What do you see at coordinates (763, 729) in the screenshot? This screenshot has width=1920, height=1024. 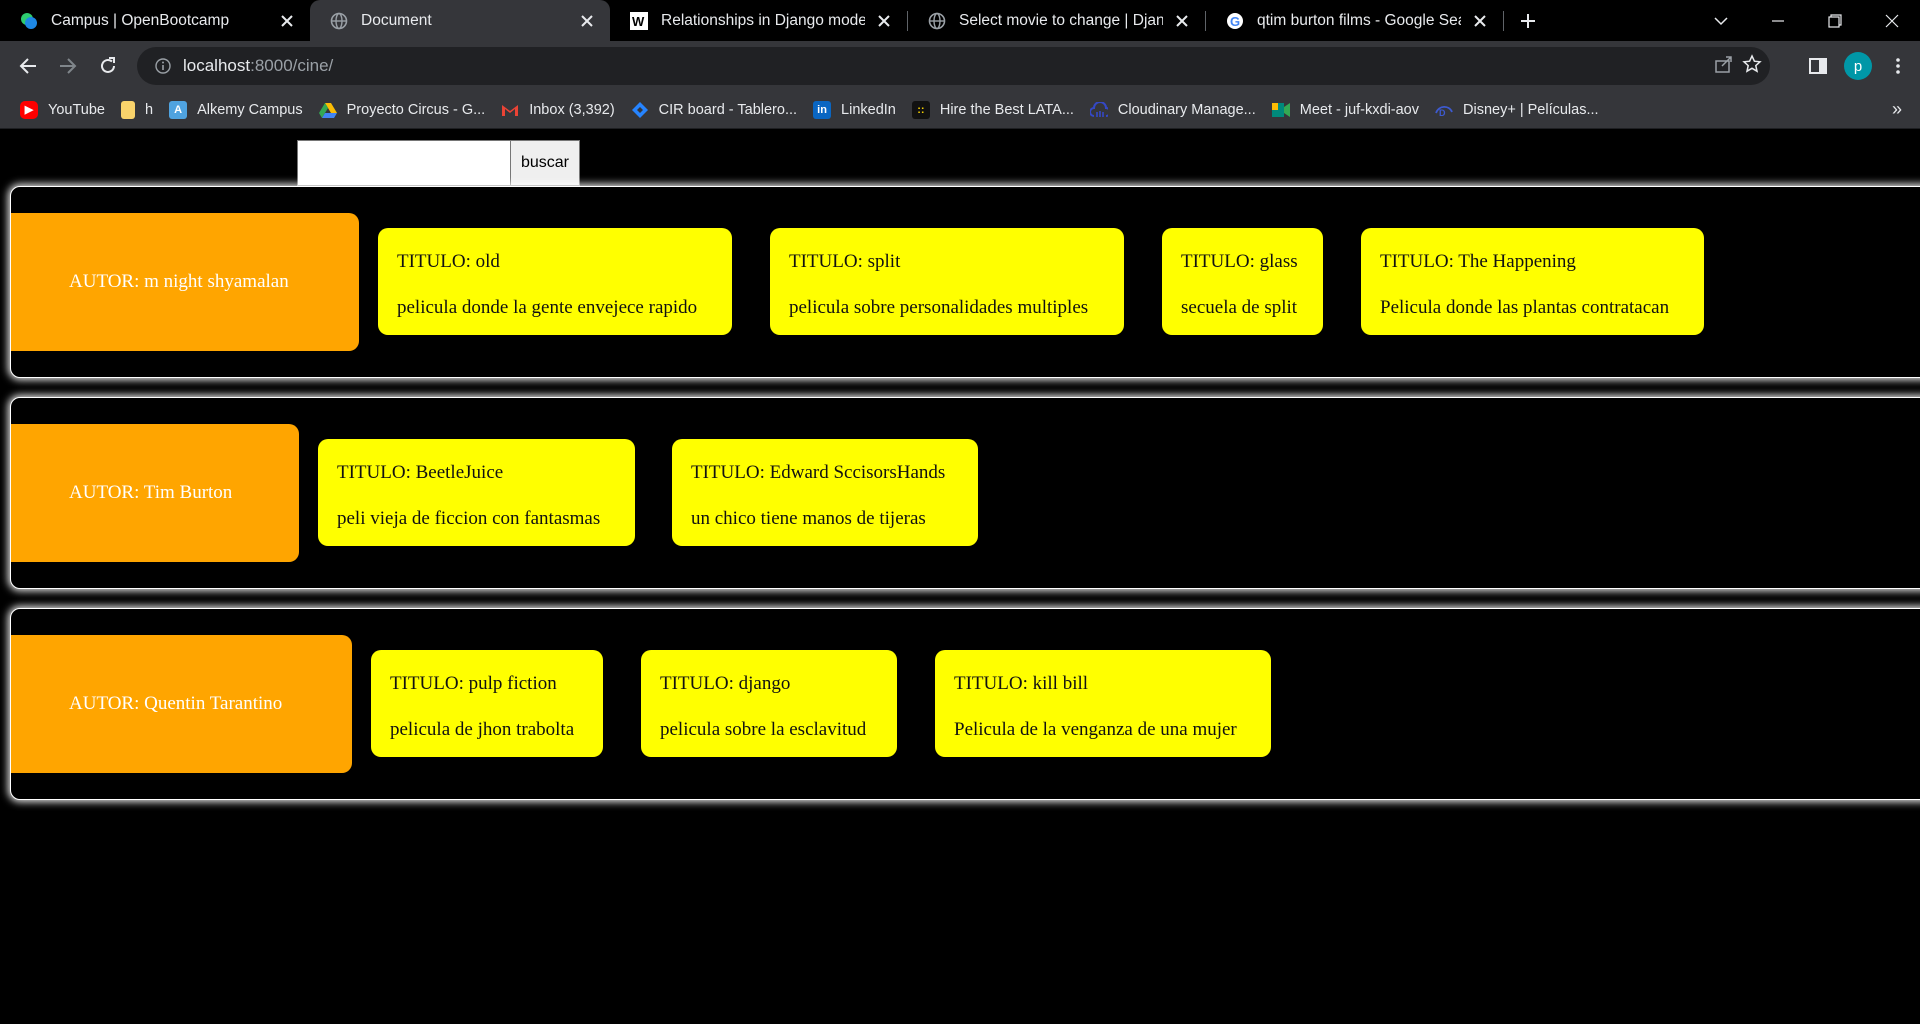 I see `movie-description: pelicula sobre la esclavitud` at bounding box center [763, 729].